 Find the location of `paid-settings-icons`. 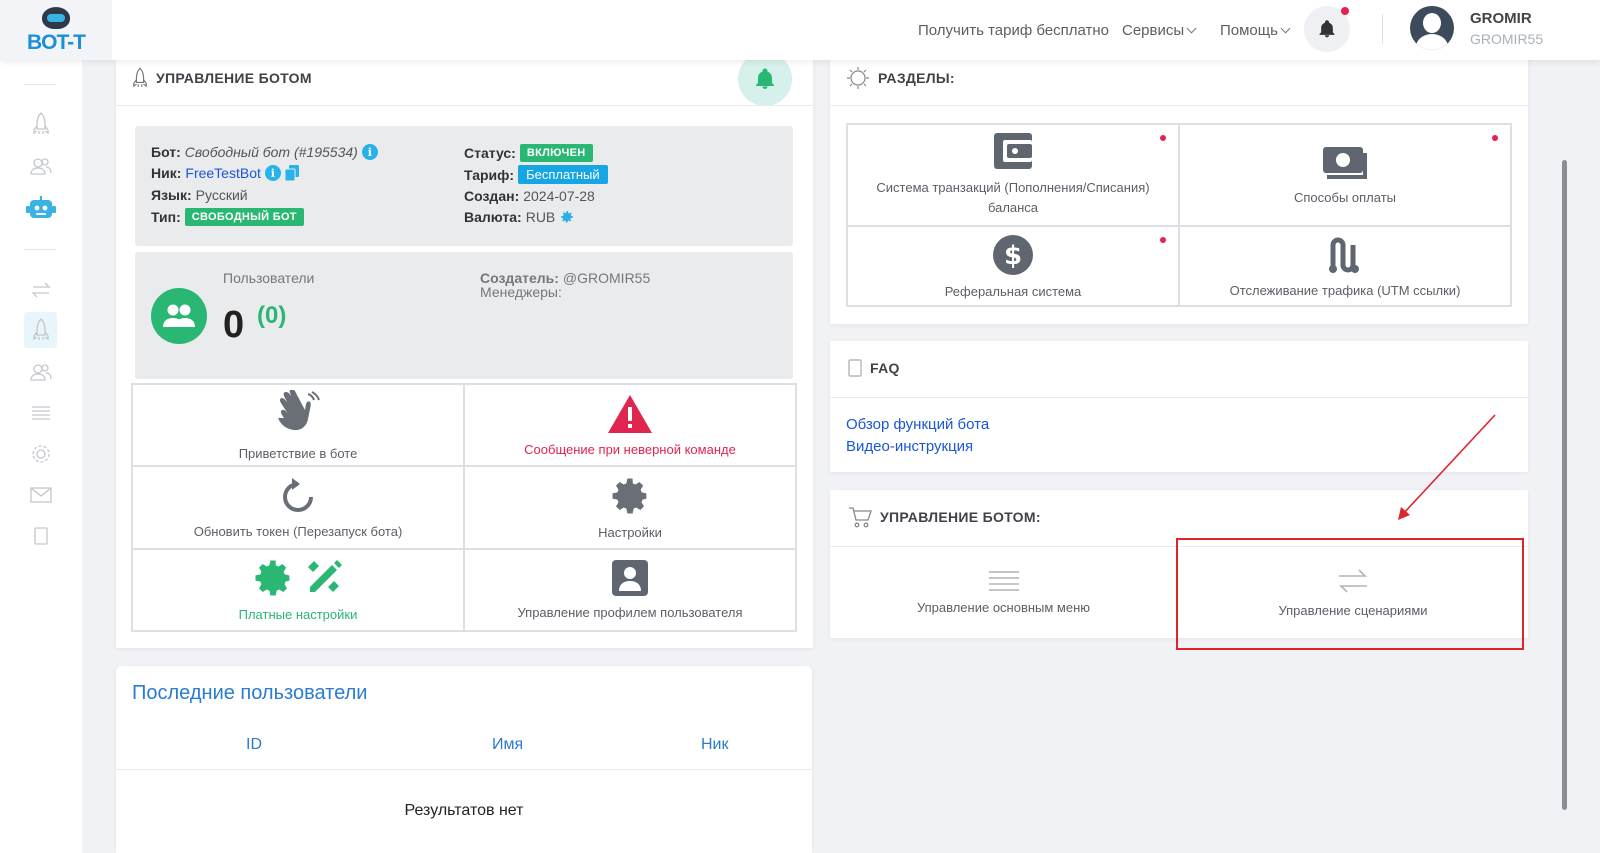

paid-settings-icons is located at coordinates (298, 578).